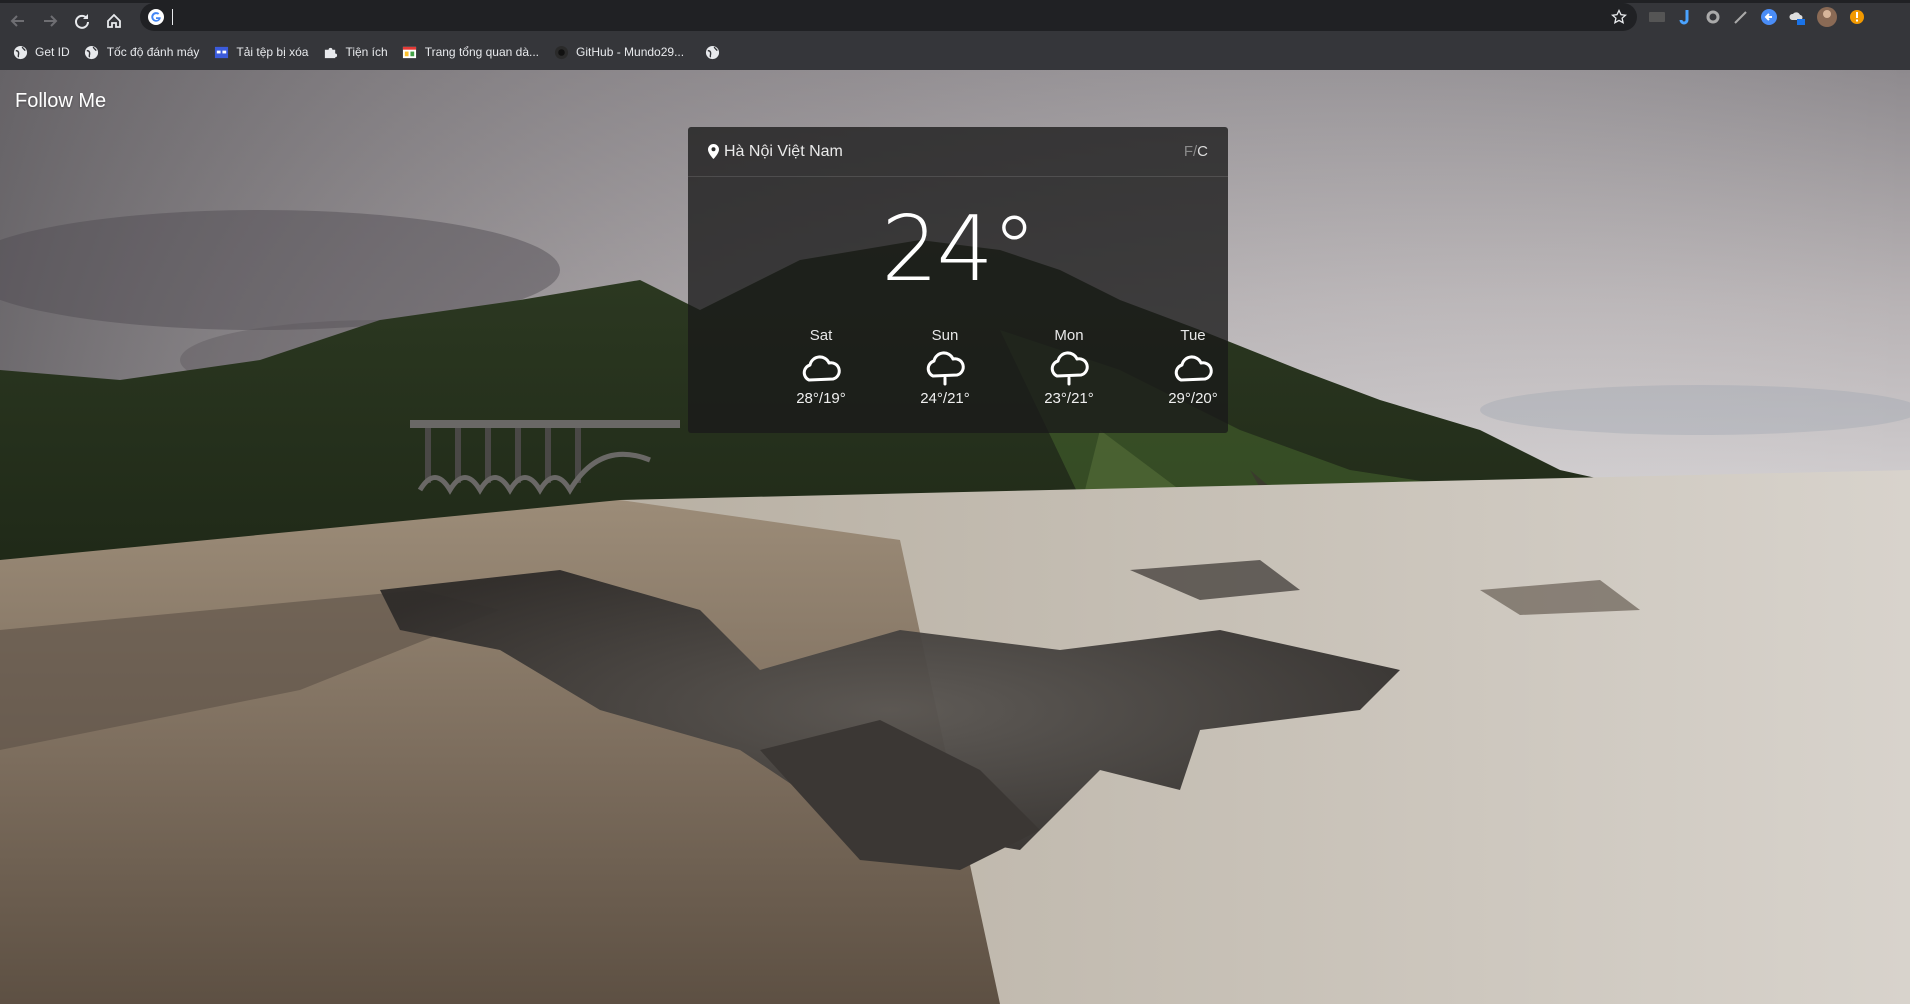 The height and width of the screenshot is (1004, 1910). I want to click on forecast-temp-range: 28°/19°, so click(821, 398).